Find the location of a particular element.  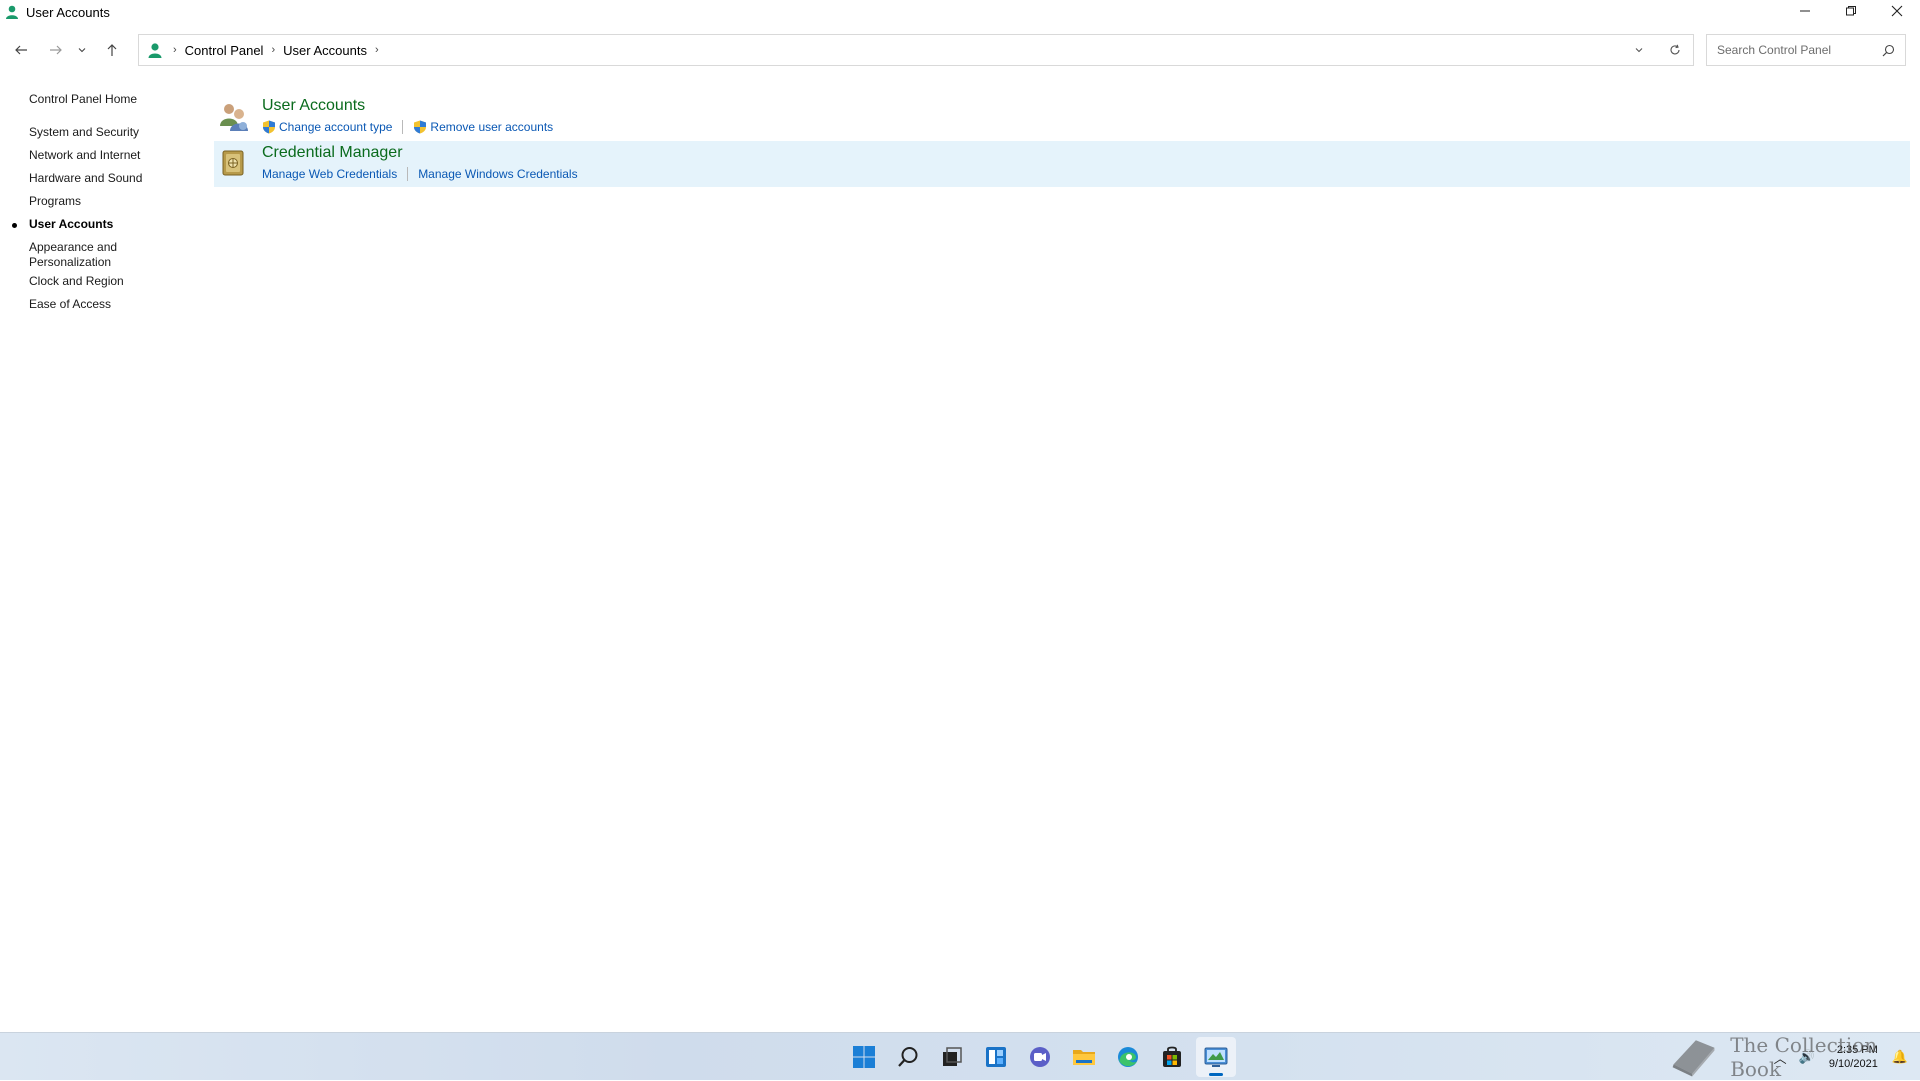

control-panel-icon is located at coordinates (1216, 1057).